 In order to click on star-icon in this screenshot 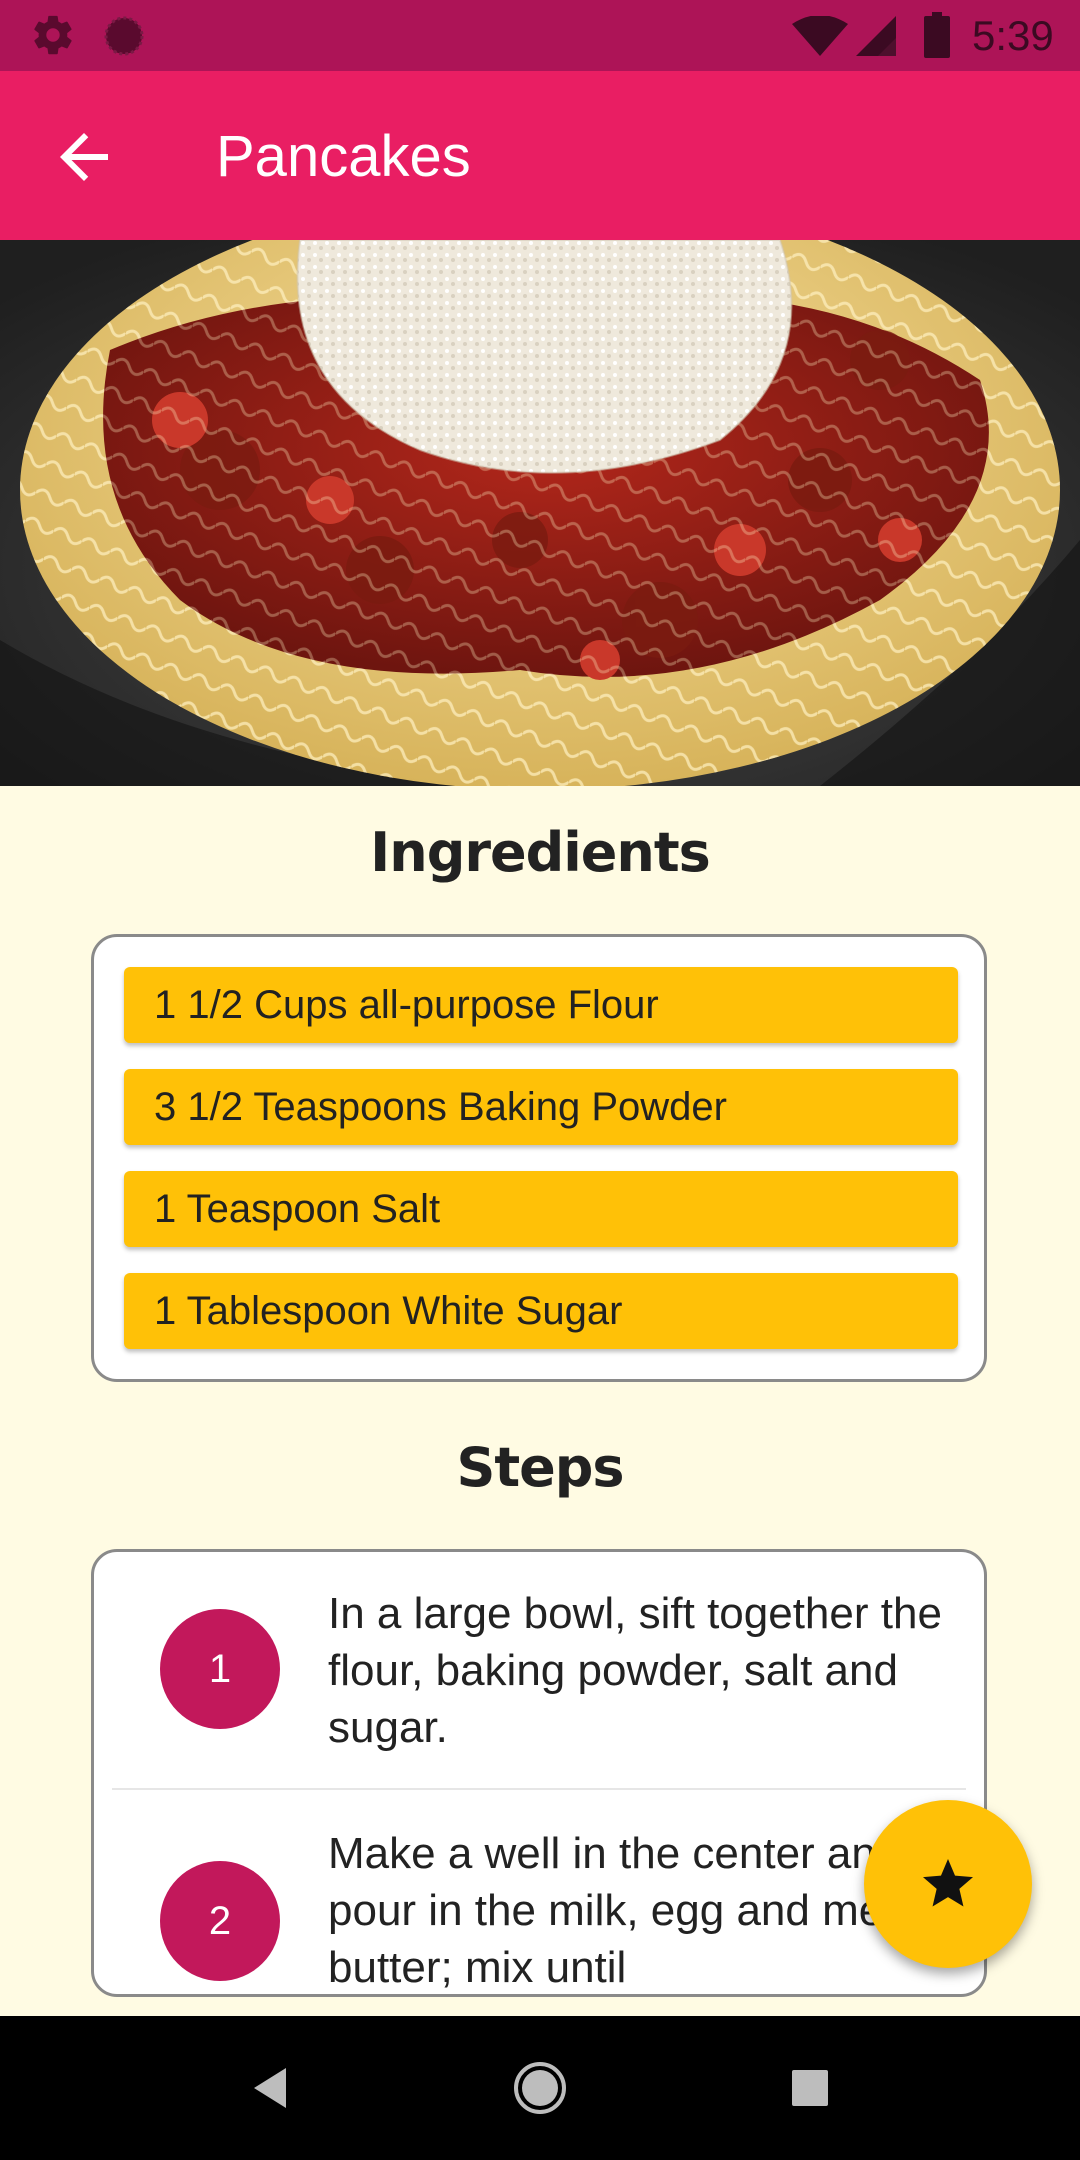, I will do `click(948, 1883)`.